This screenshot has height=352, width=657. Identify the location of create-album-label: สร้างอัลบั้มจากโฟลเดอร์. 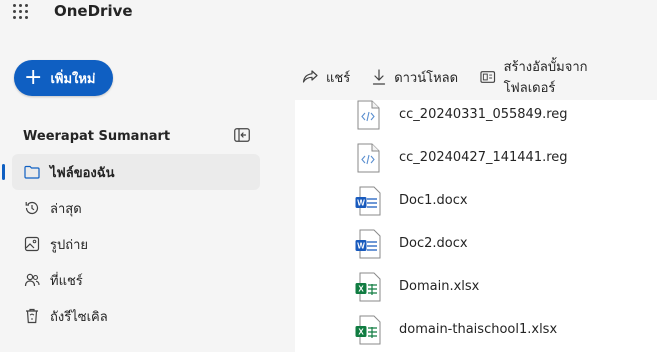
(545, 78).